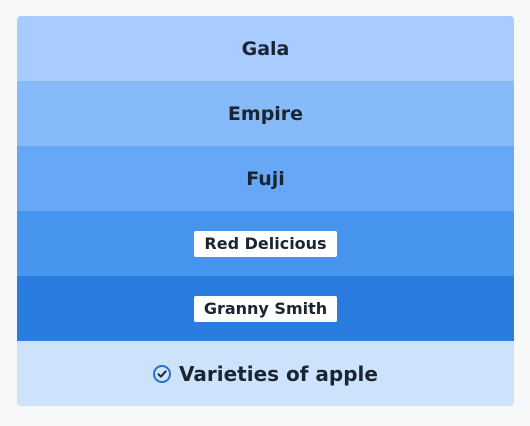 The width and height of the screenshot is (530, 426). I want to click on footer-title: Varieties of apple, so click(278, 373).